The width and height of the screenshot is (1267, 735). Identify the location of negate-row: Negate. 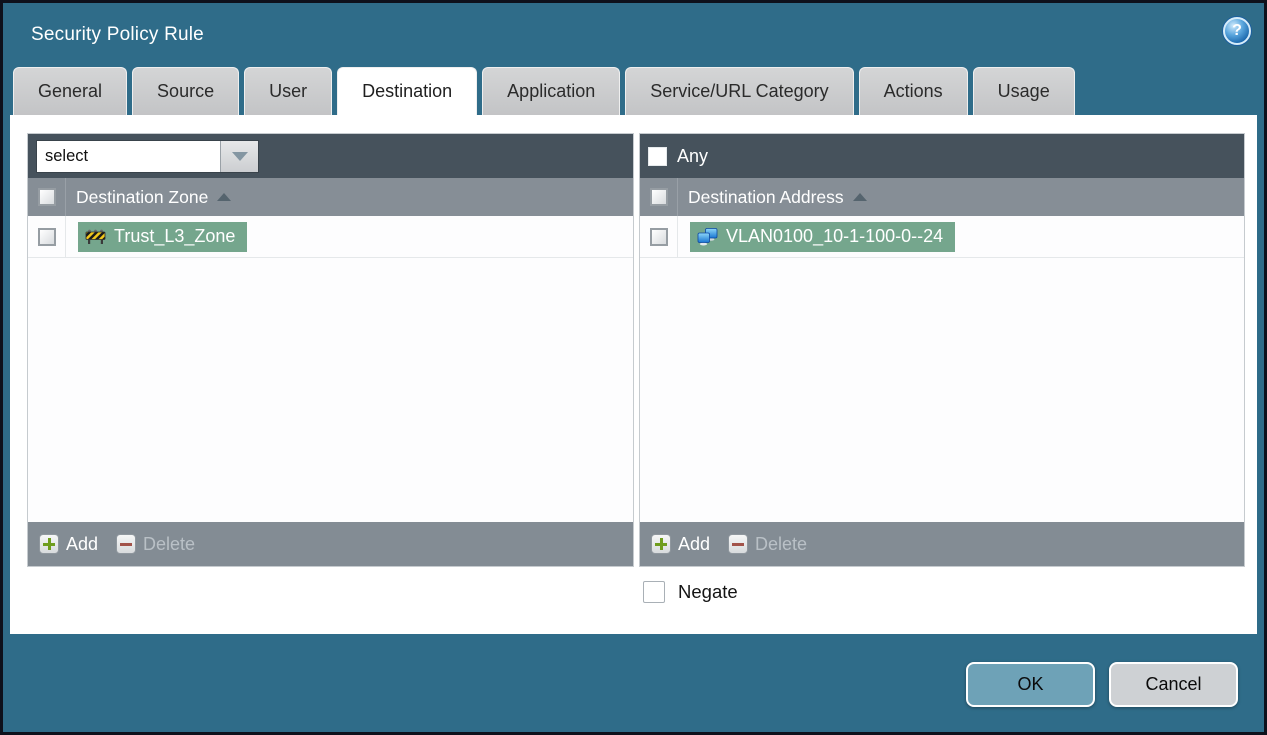
(690, 592).